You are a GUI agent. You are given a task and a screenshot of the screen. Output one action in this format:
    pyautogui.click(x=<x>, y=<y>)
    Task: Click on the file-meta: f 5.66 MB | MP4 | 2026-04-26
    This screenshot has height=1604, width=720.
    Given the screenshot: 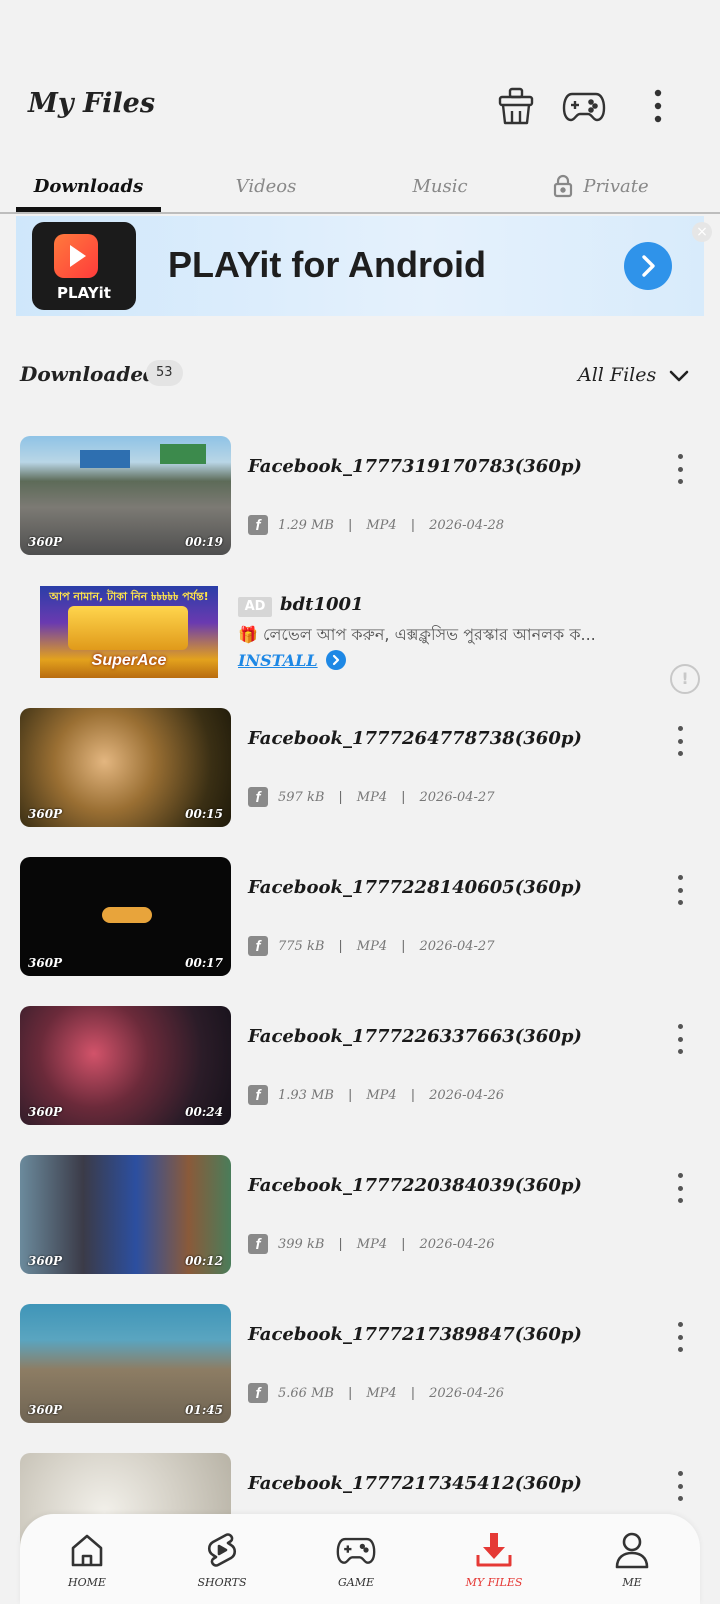 What is the action you would take?
    pyautogui.click(x=376, y=1393)
    